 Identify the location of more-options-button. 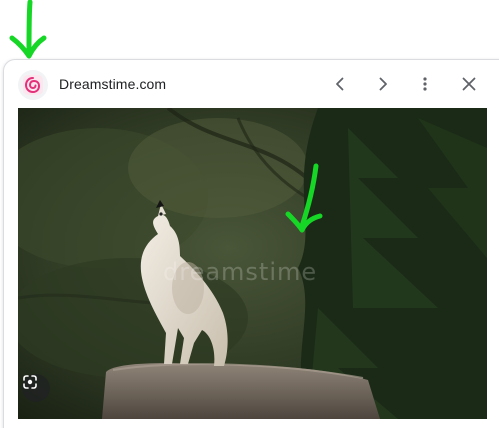
(425, 84).